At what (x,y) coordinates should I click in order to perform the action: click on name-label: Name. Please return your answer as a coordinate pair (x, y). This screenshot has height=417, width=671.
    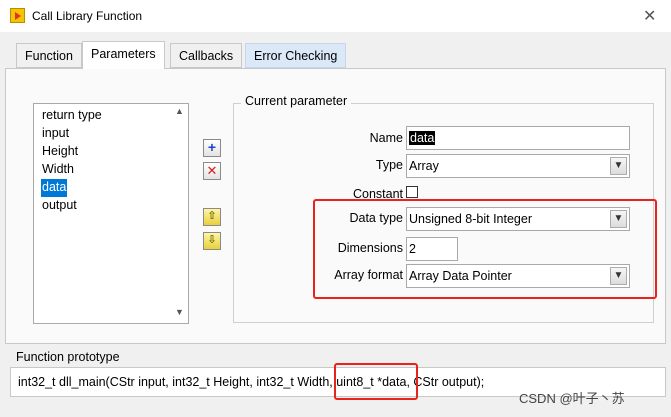
    Looking at the image, I should click on (386, 138).